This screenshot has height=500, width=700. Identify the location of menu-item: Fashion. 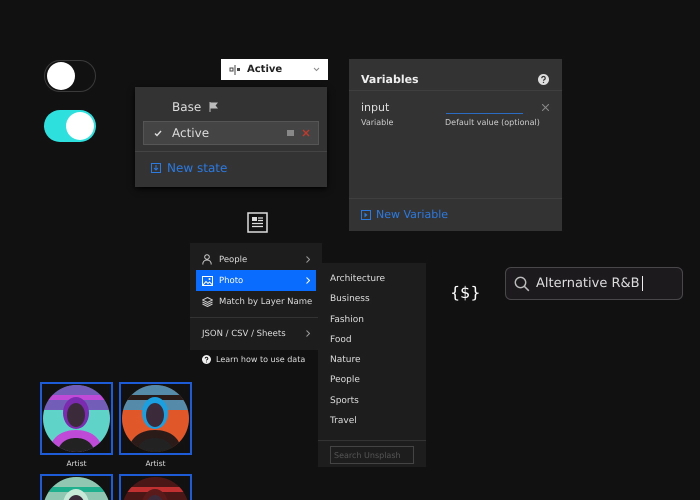
(372, 324).